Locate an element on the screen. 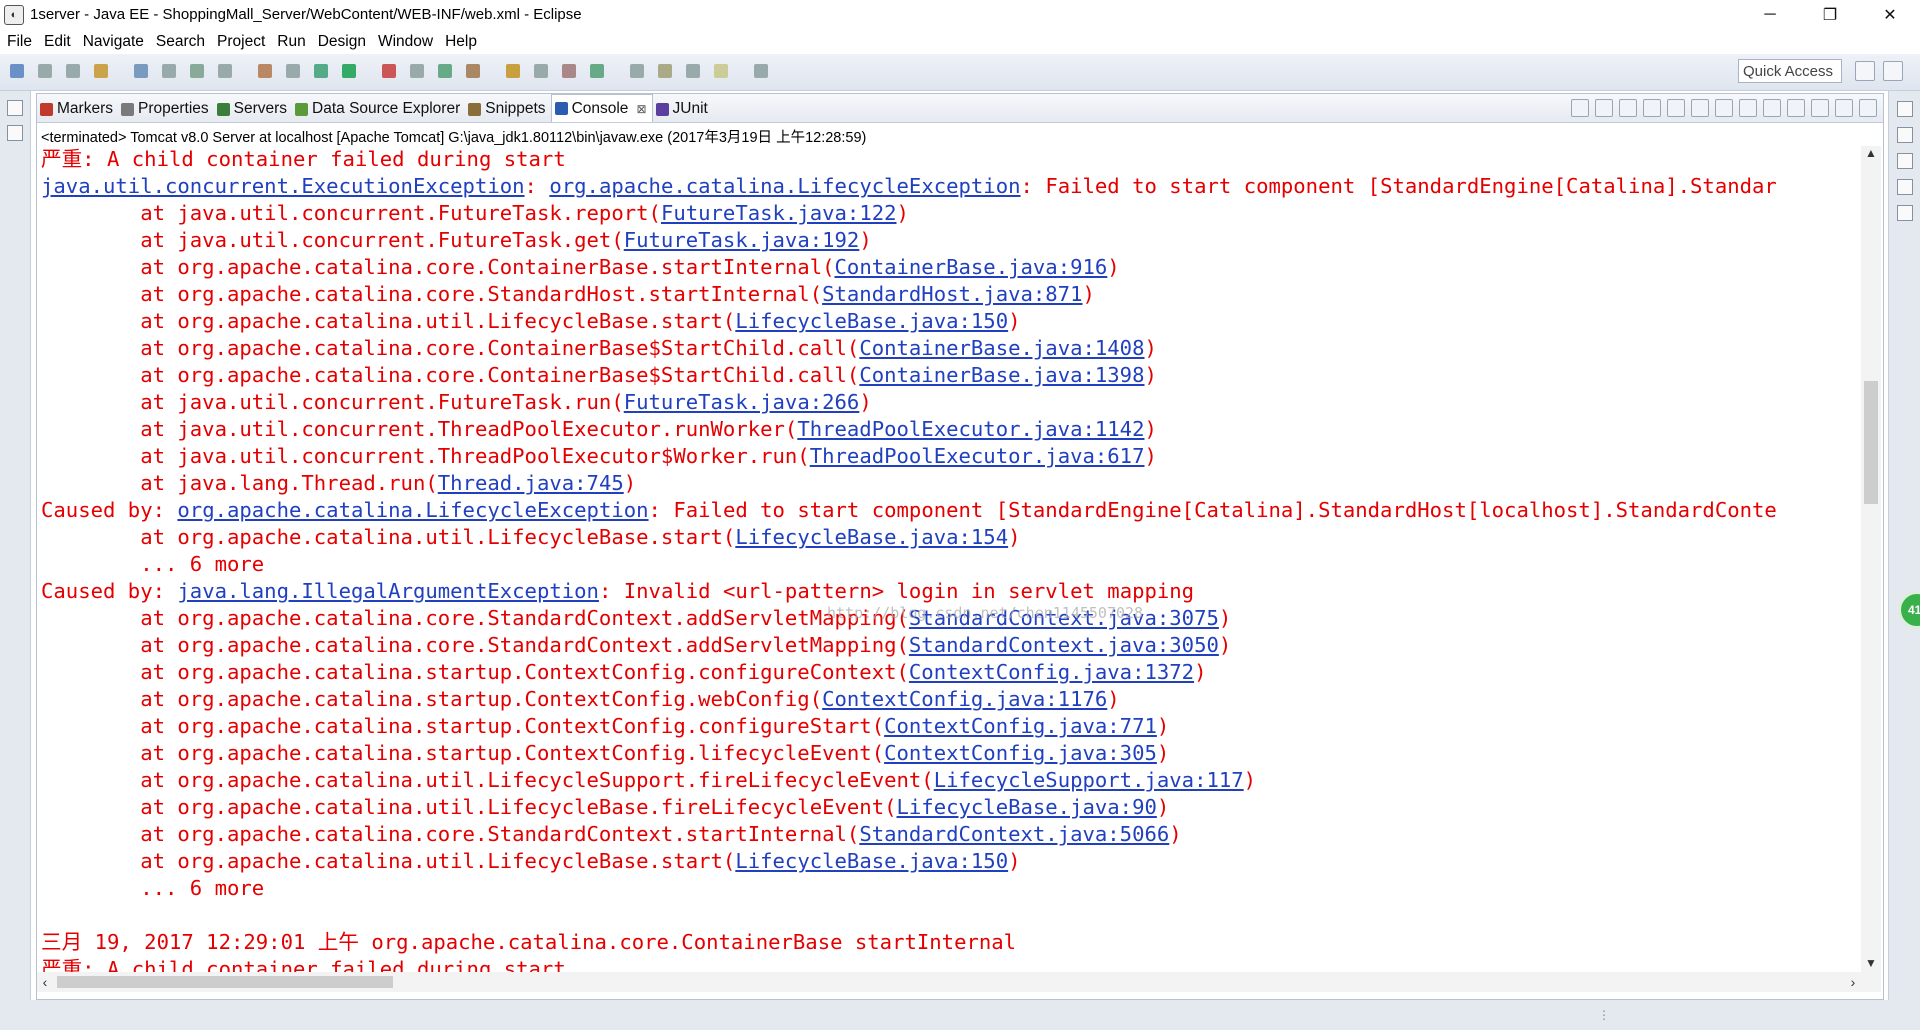  horizontal-scrollbar: ‹ › is located at coordinates (949, 982).